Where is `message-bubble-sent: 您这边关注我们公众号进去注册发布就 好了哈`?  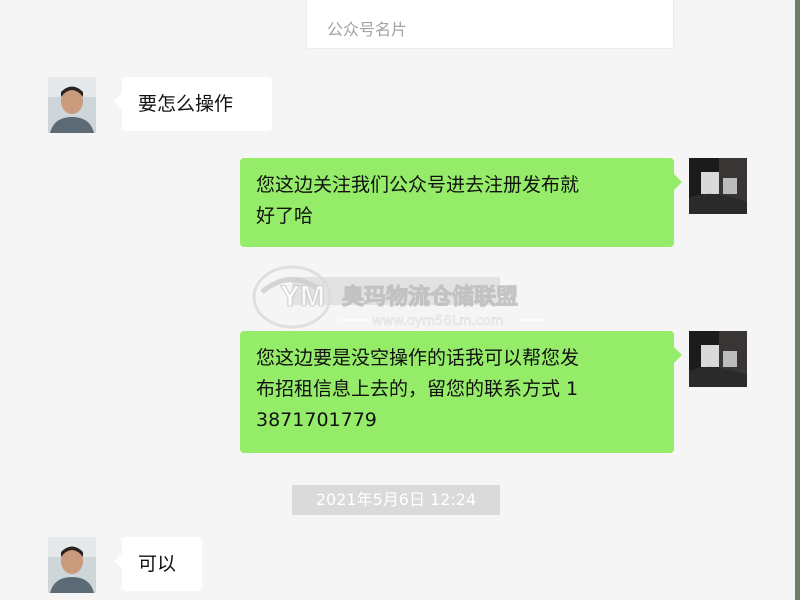
message-bubble-sent: 您这边关注我们公众号进去注册发布就 好了哈 is located at coordinates (461, 202).